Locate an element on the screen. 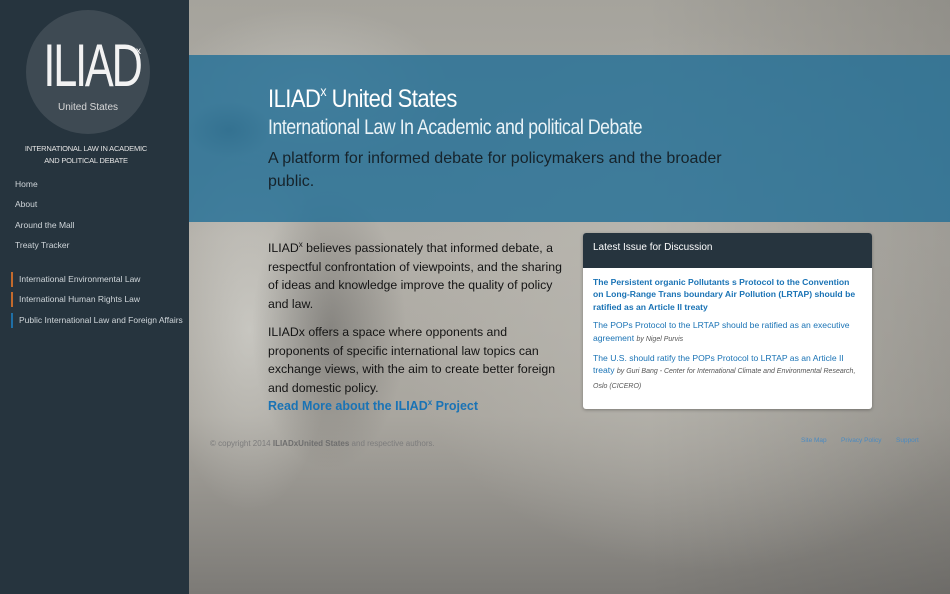  title-main: ILIAD is located at coordinates (294, 99).